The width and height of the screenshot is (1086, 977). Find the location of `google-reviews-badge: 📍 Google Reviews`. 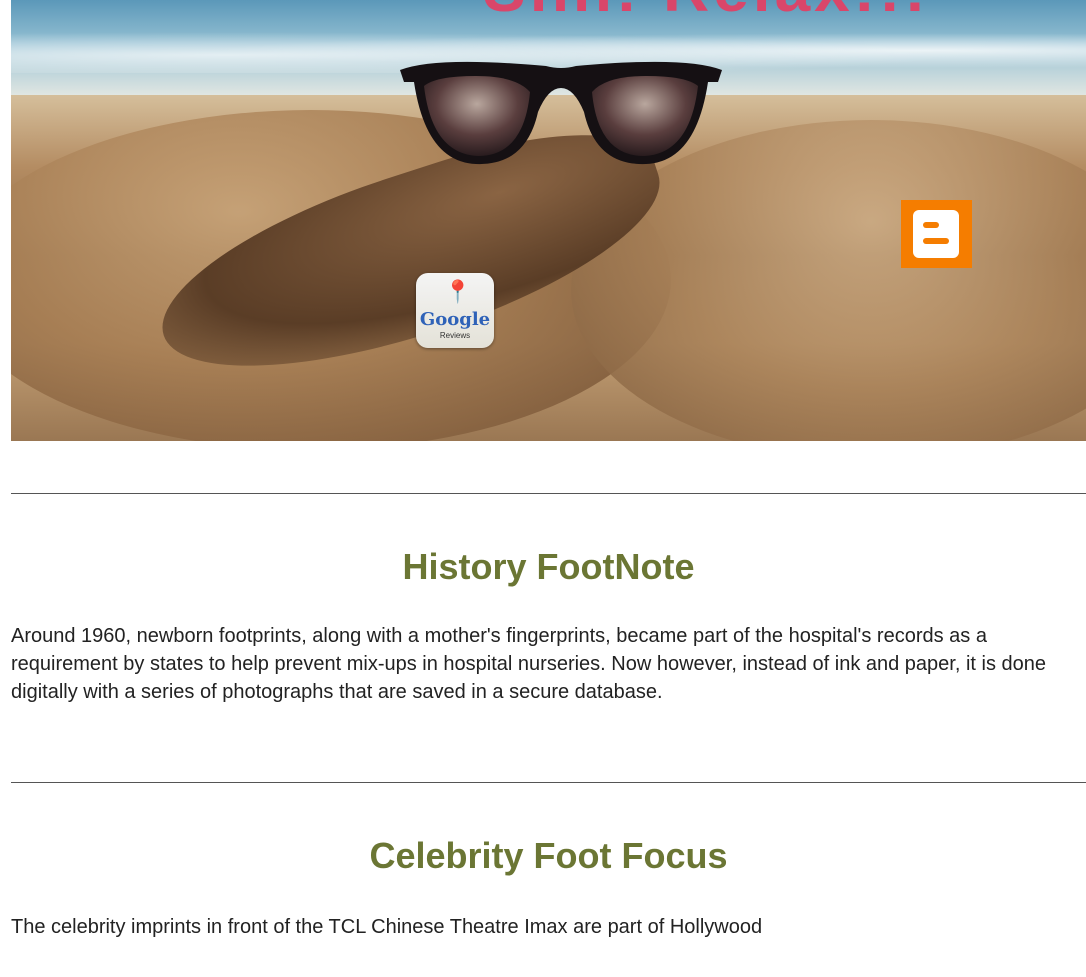

google-reviews-badge: 📍 Google Reviews is located at coordinates (455, 310).